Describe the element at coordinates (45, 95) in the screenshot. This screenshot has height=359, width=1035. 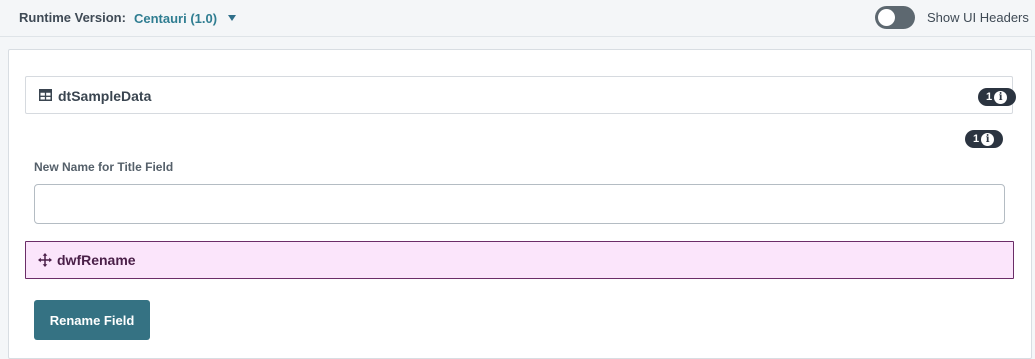
I see `table-icon` at that location.